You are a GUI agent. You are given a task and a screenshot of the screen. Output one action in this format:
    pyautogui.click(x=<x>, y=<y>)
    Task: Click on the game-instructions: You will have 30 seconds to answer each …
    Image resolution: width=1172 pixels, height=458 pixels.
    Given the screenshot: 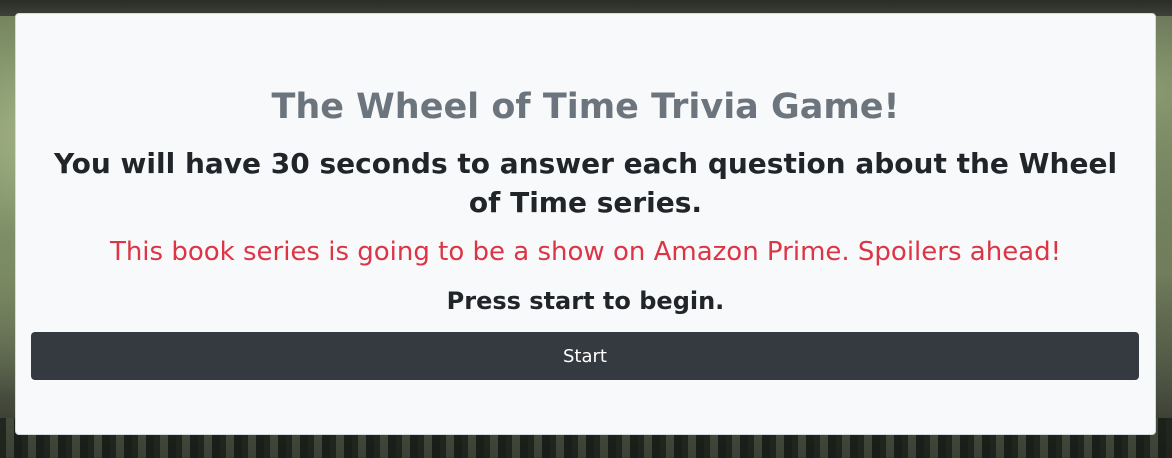 What is the action you would take?
    pyautogui.click(x=585, y=183)
    